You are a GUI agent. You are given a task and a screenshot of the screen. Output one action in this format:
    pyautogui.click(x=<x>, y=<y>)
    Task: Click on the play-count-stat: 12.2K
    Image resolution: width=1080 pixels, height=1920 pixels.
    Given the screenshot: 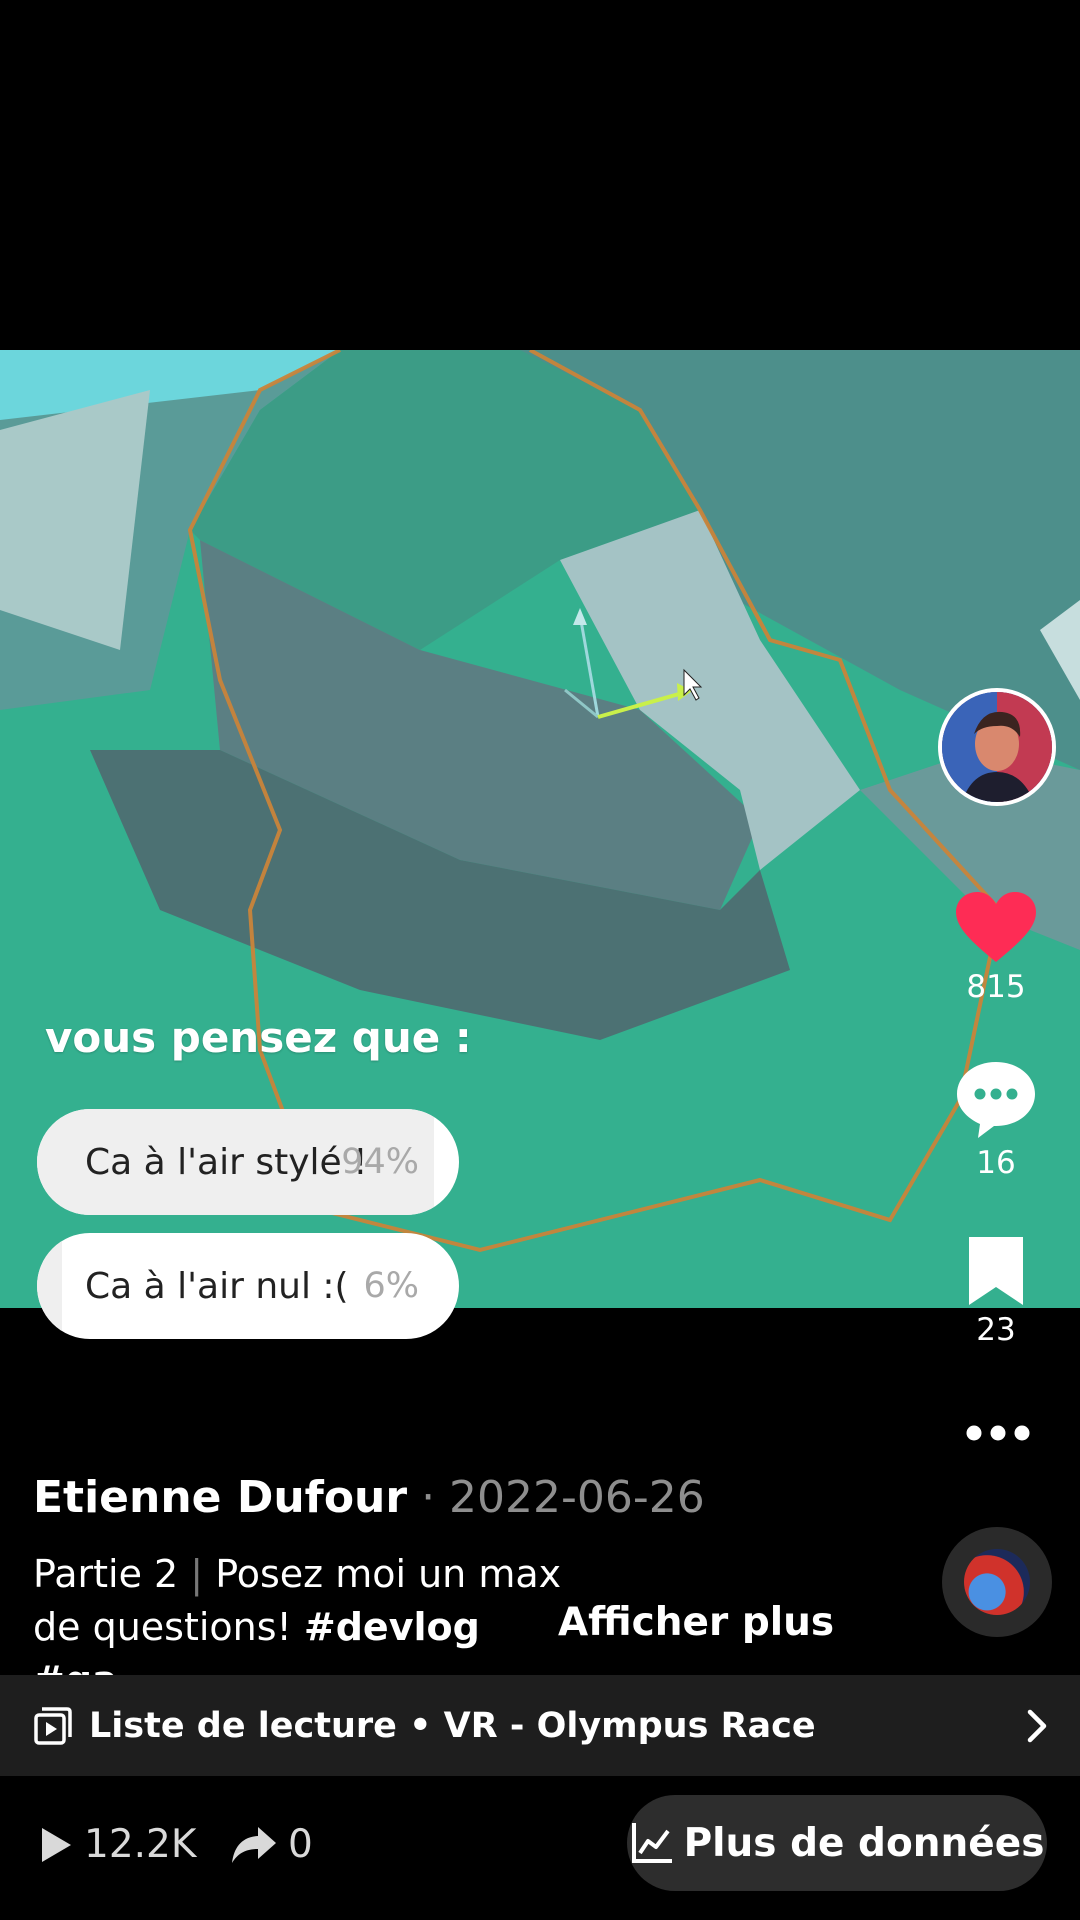 What is the action you would take?
    pyautogui.click(x=117, y=1844)
    